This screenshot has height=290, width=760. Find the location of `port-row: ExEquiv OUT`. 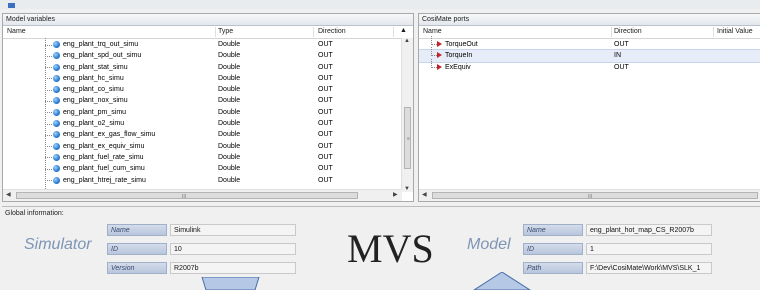

port-row: ExEquiv OUT is located at coordinates (589, 65).